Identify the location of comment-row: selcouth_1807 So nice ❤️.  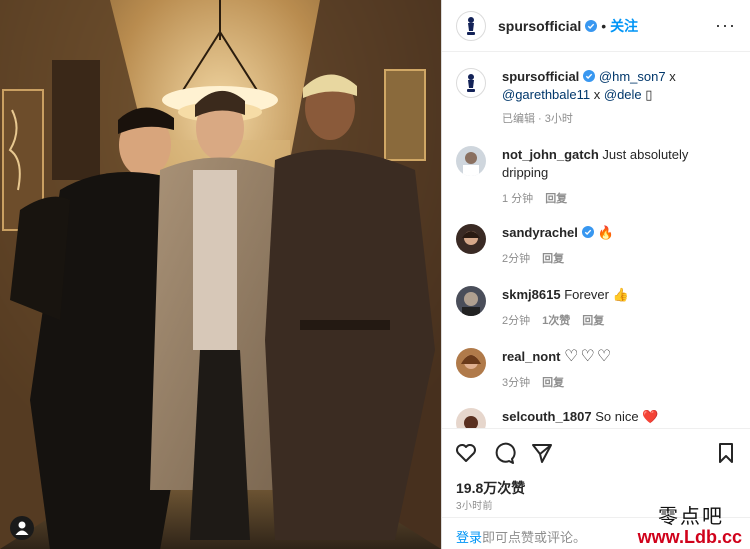
(596, 418).